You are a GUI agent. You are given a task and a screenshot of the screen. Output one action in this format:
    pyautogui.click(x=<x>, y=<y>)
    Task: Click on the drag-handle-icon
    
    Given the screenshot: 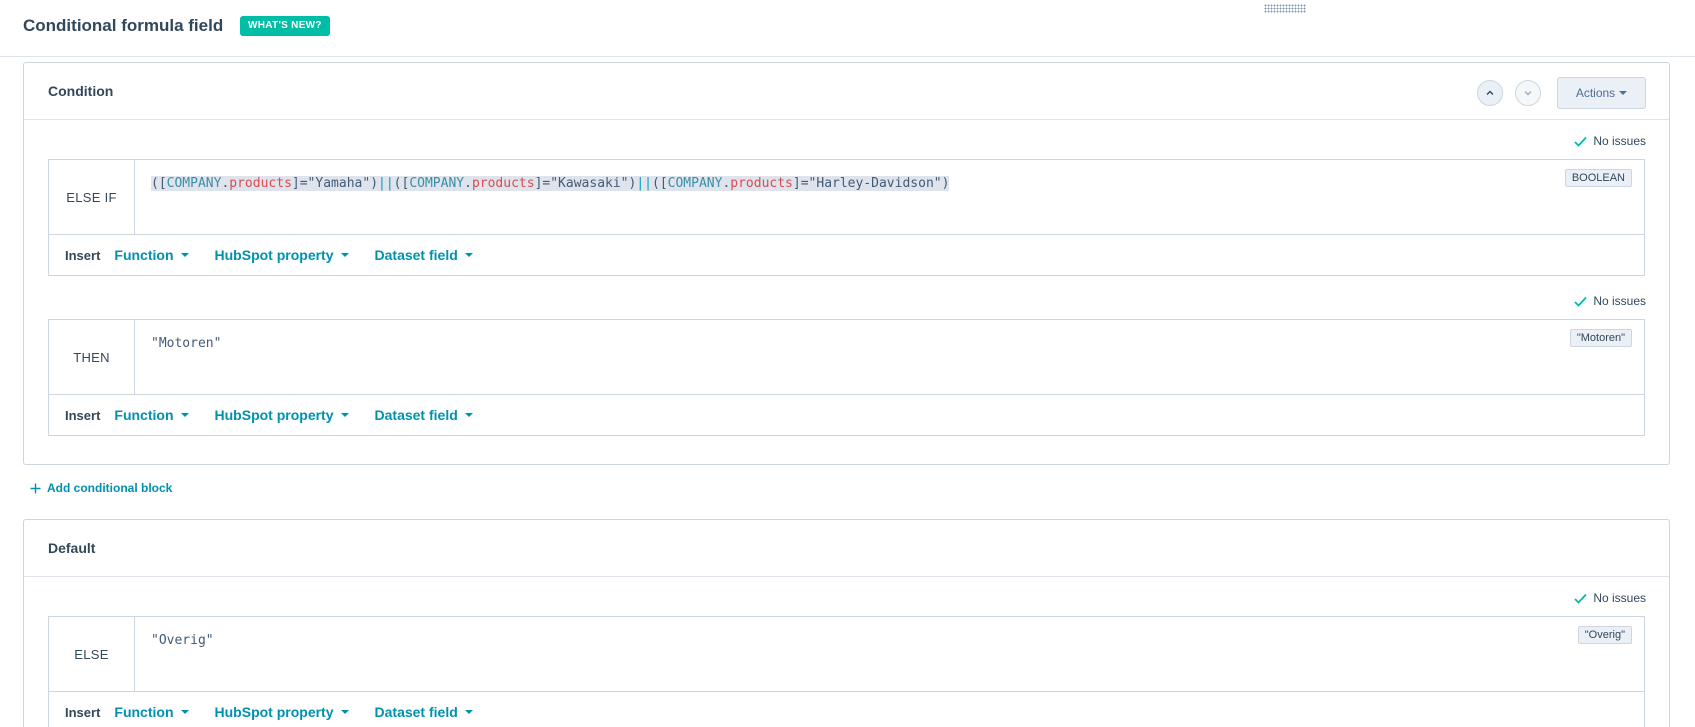 What is the action you would take?
    pyautogui.click(x=1285, y=8)
    